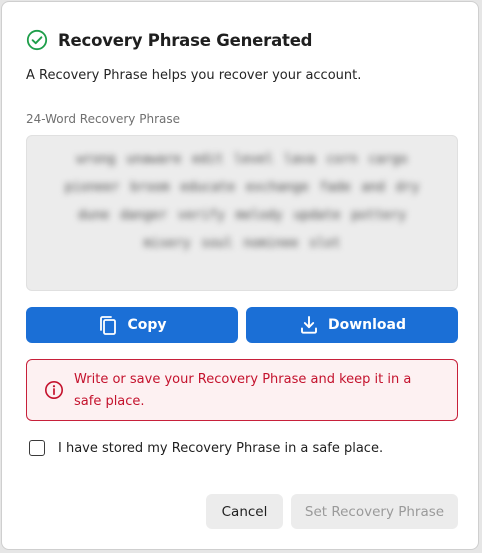 This screenshot has width=482, height=553. I want to click on cancel-button: Cancel, so click(244, 511).